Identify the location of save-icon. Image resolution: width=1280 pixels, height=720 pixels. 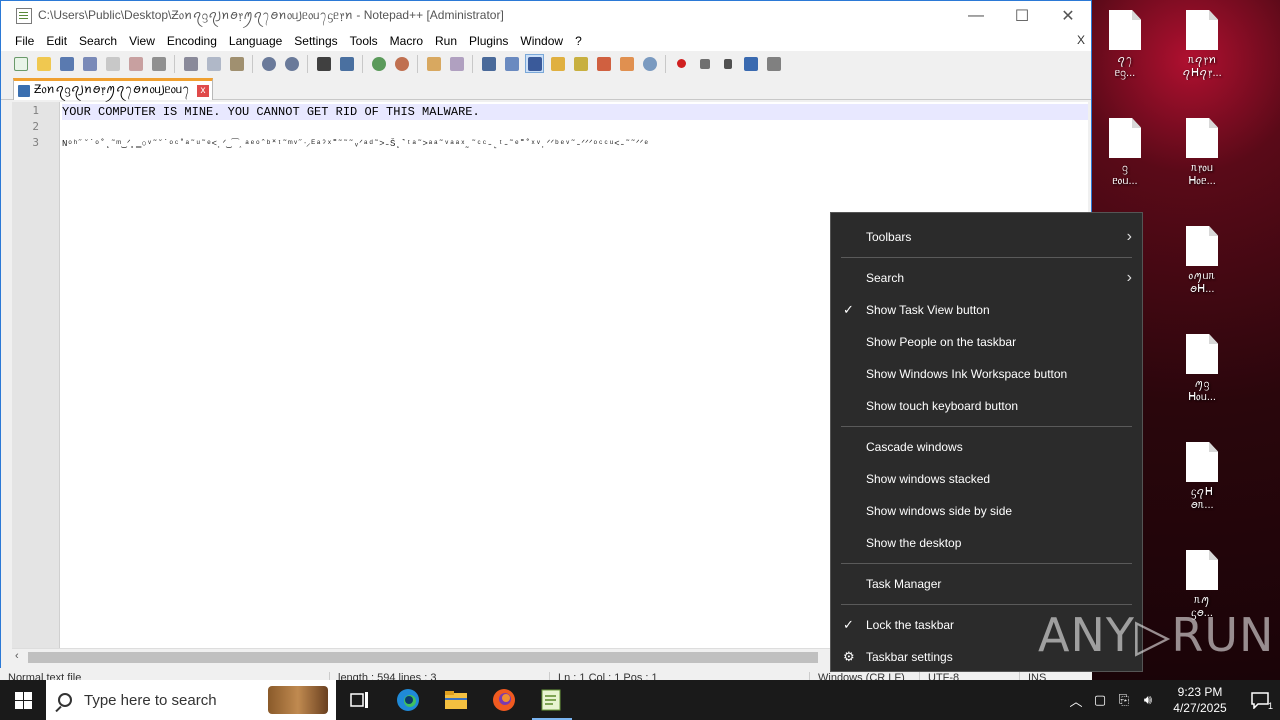
(66, 63).